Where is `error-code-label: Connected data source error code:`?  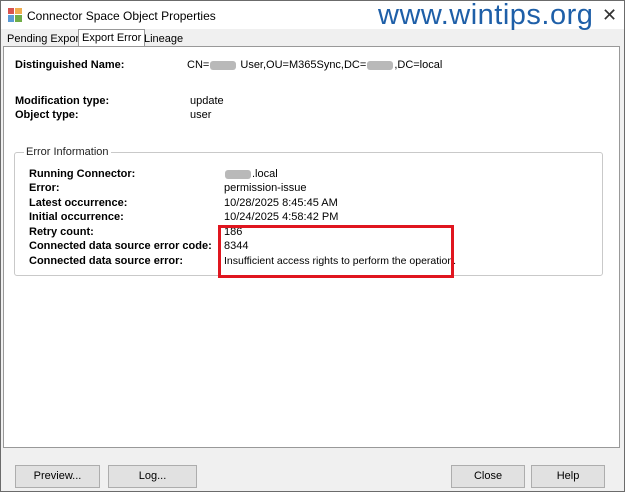 error-code-label: Connected data source error code: is located at coordinates (120, 246).